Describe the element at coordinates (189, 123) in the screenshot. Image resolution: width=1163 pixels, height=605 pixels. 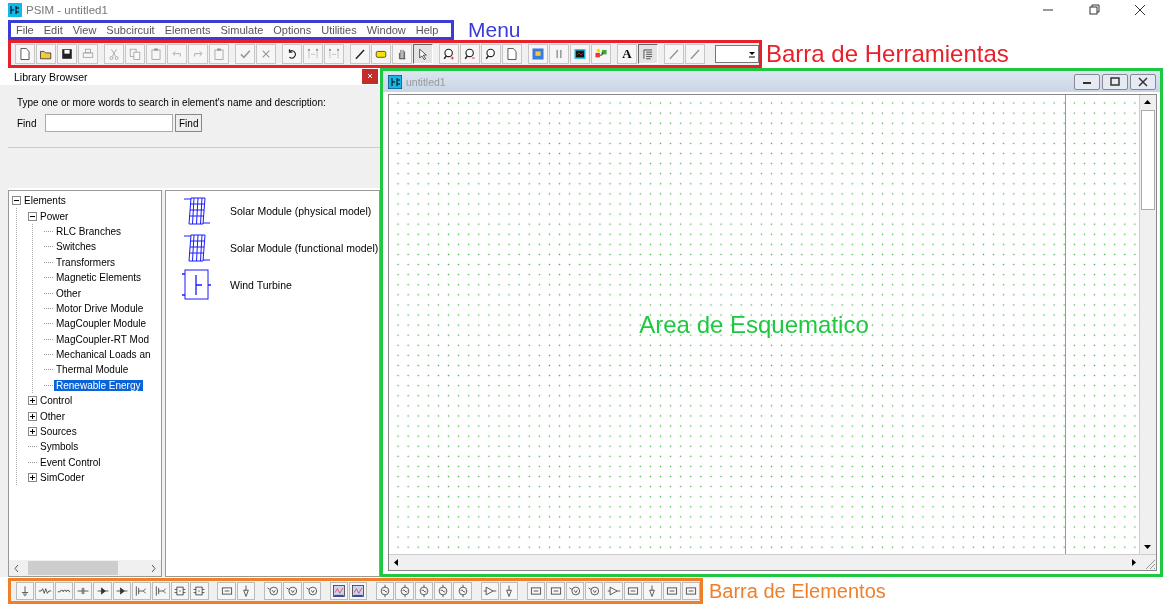
I see `find-button: Find` at that location.